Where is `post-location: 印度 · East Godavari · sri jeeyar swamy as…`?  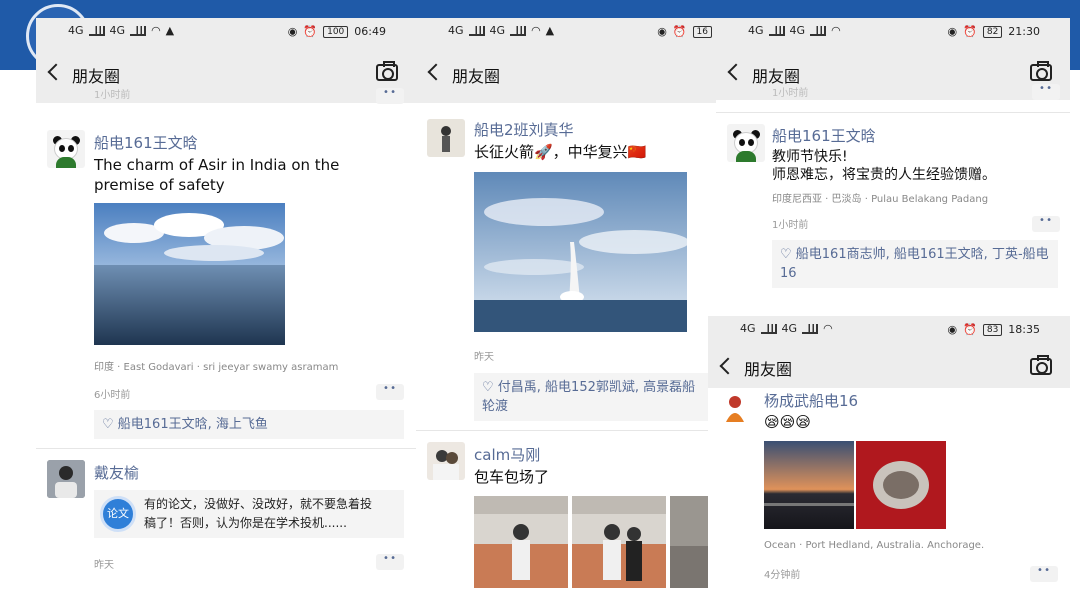 post-location: 印度 · East Godavari · sri jeeyar swamy as… is located at coordinates (216, 365).